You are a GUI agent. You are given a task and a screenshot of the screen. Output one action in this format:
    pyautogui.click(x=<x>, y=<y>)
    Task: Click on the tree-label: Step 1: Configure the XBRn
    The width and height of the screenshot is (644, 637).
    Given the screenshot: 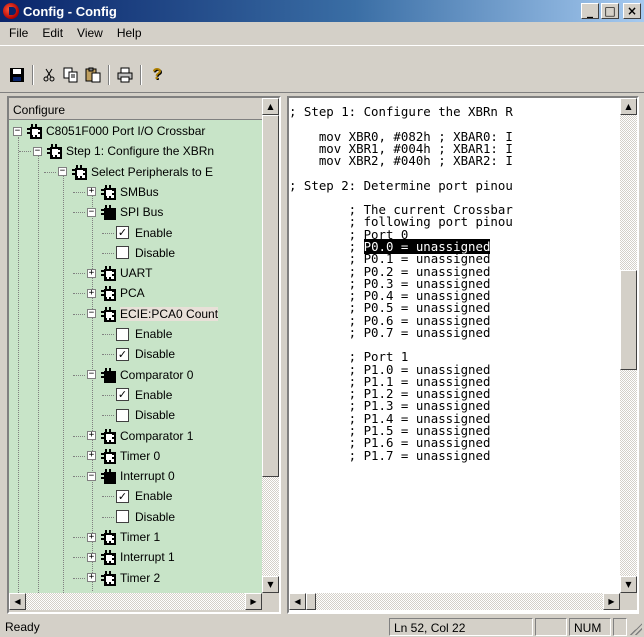 What is the action you would take?
    pyautogui.click(x=140, y=151)
    